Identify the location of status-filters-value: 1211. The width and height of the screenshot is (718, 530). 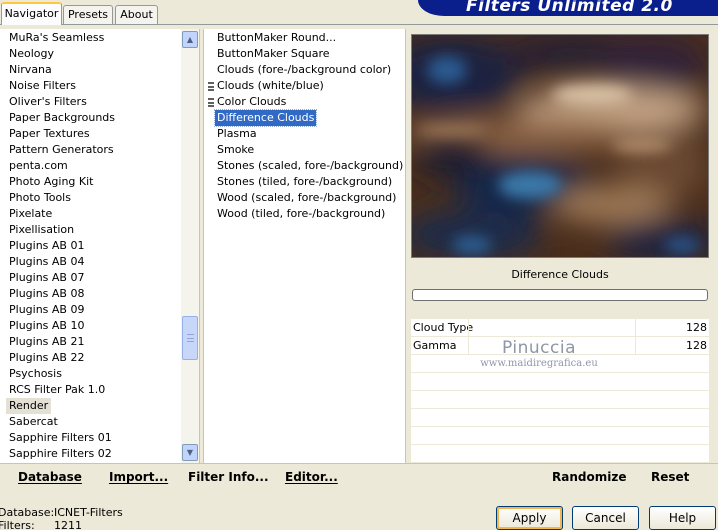
(68, 524).